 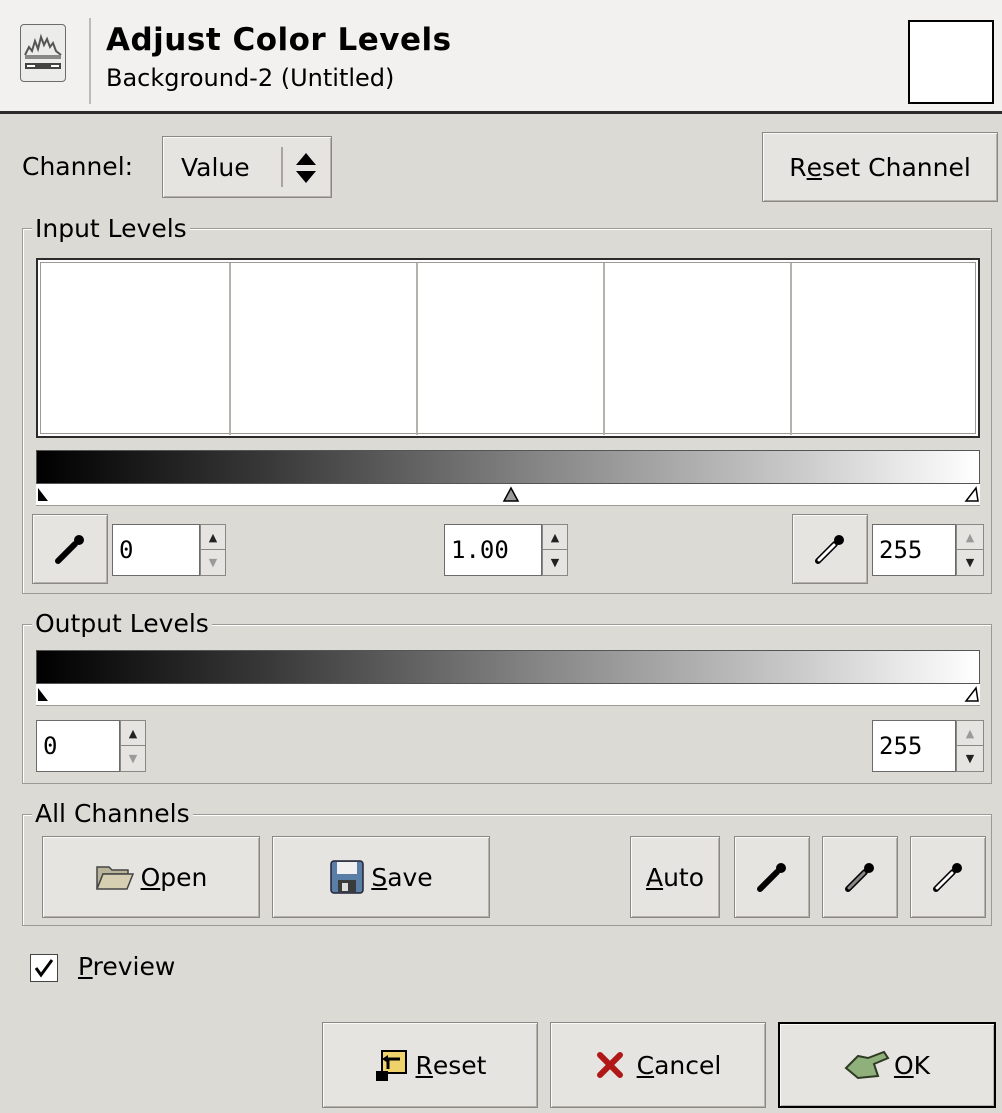 I want to click on auto-button: Auto, so click(x=675, y=877).